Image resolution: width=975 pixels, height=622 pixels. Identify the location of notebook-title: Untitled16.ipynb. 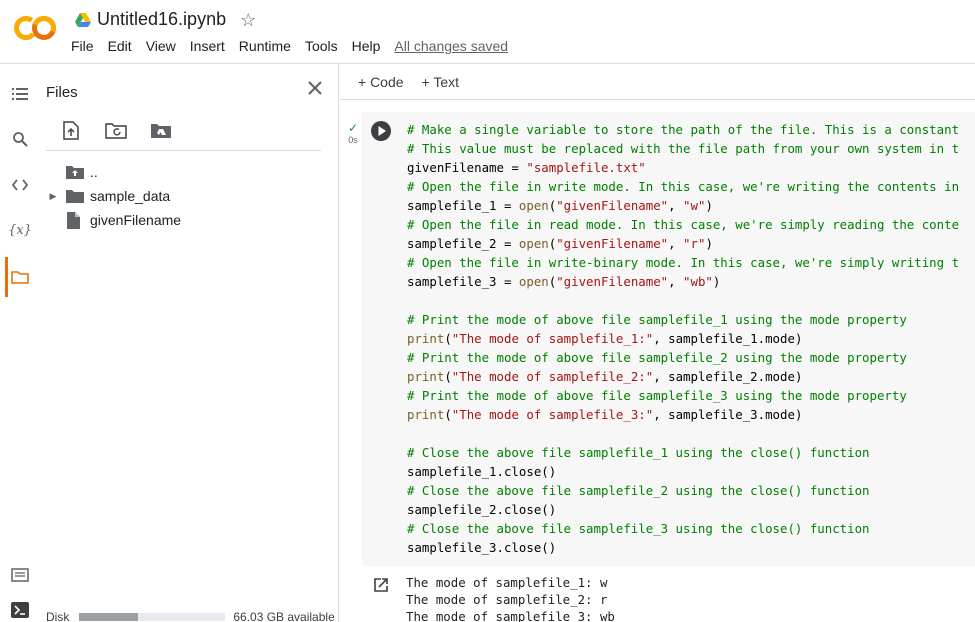
(161, 19).